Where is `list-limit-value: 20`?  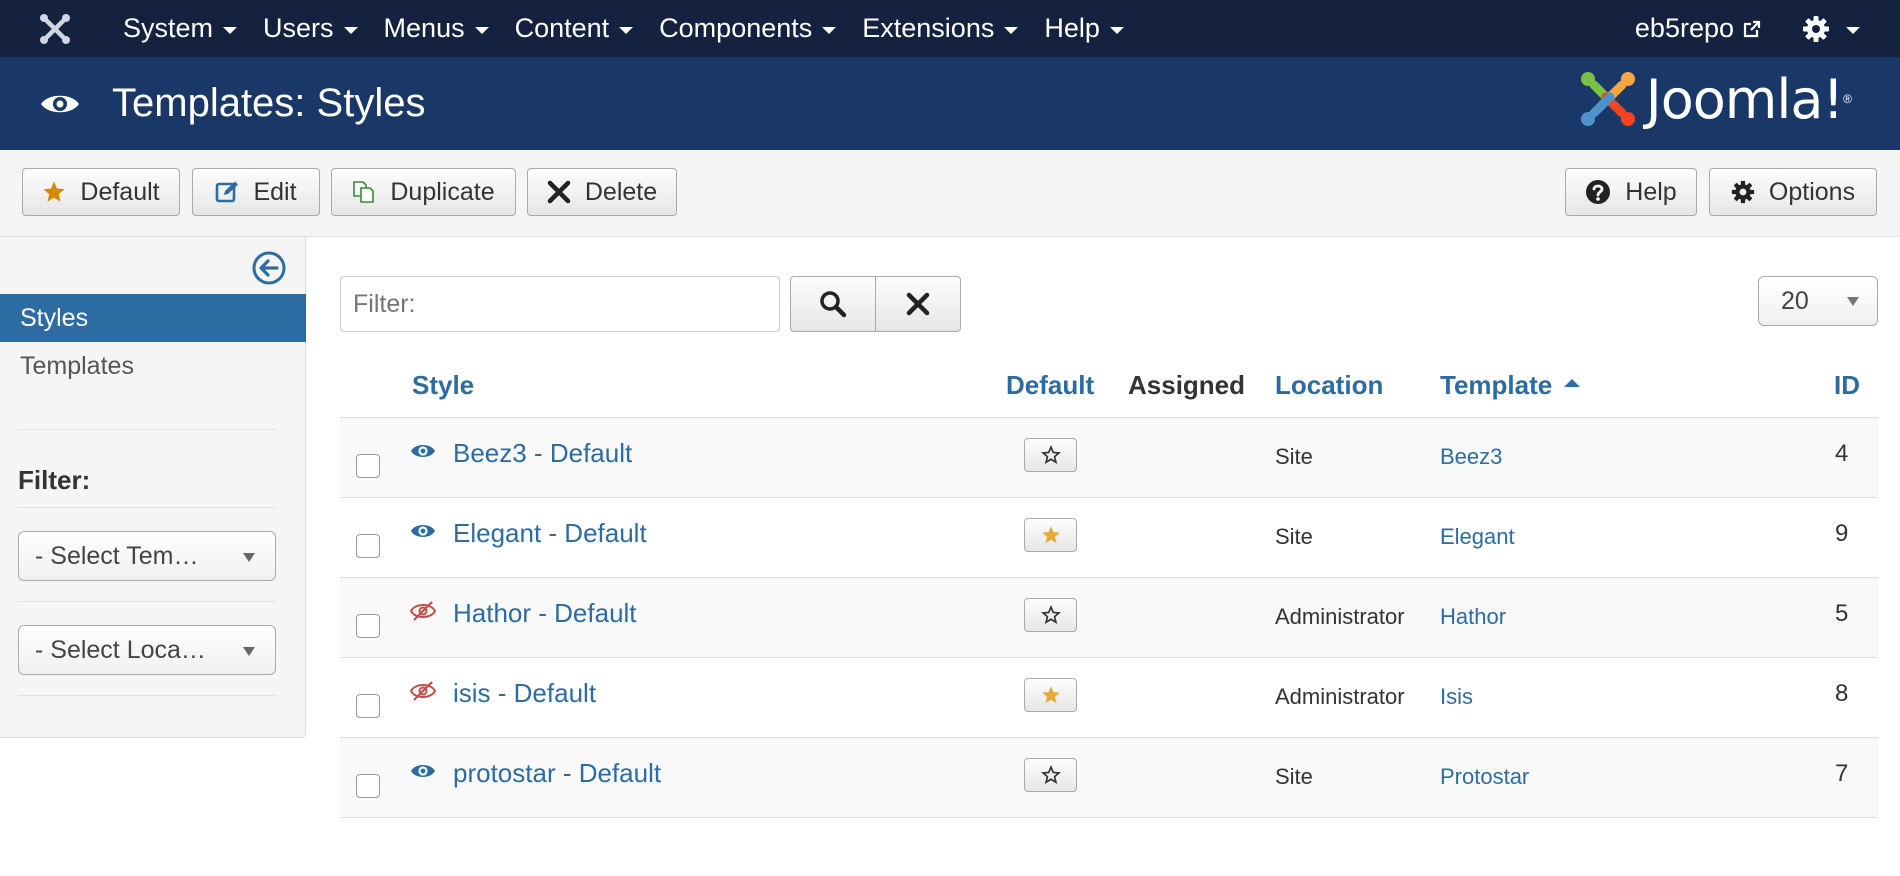
list-limit-value: 20 is located at coordinates (1795, 300).